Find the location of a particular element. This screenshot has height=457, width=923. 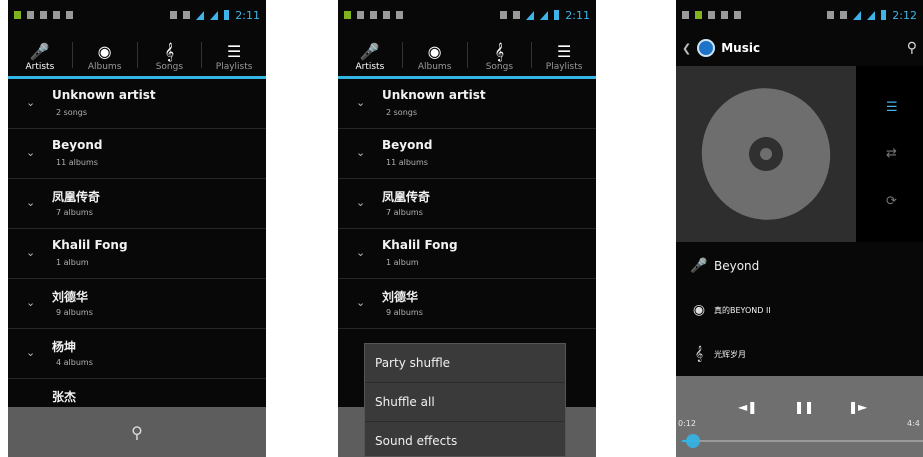

artist-count: 7 albums is located at coordinates (404, 212).